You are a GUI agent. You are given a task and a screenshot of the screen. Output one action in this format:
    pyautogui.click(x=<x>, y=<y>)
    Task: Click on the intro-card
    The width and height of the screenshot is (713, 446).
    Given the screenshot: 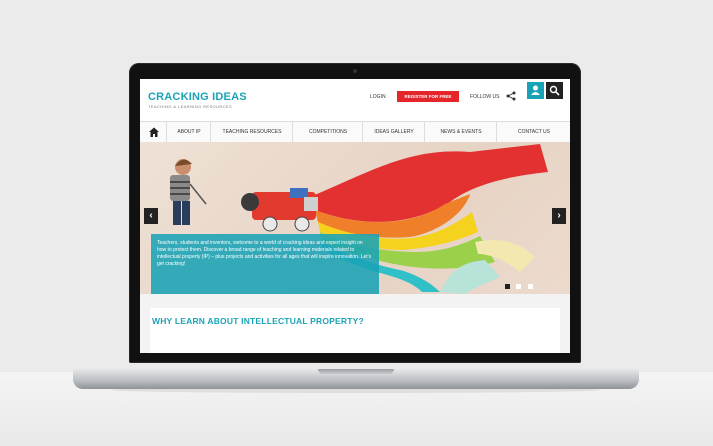 What is the action you would take?
    pyautogui.click(x=355, y=330)
    